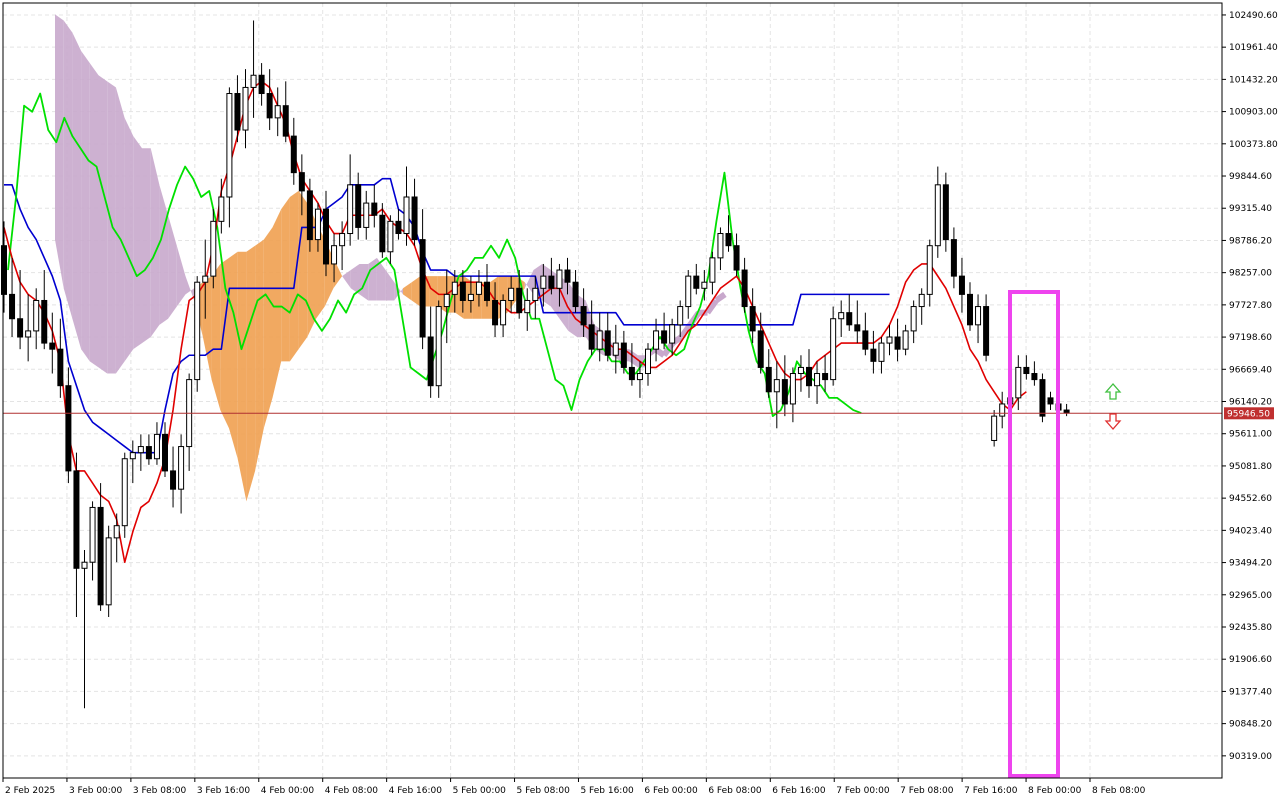 This screenshot has width=1280, height=804. What do you see at coordinates (224, 791) in the screenshot?
I see `x-tick-label: 3 Feb 16:00` at bounding box center [224, 791].